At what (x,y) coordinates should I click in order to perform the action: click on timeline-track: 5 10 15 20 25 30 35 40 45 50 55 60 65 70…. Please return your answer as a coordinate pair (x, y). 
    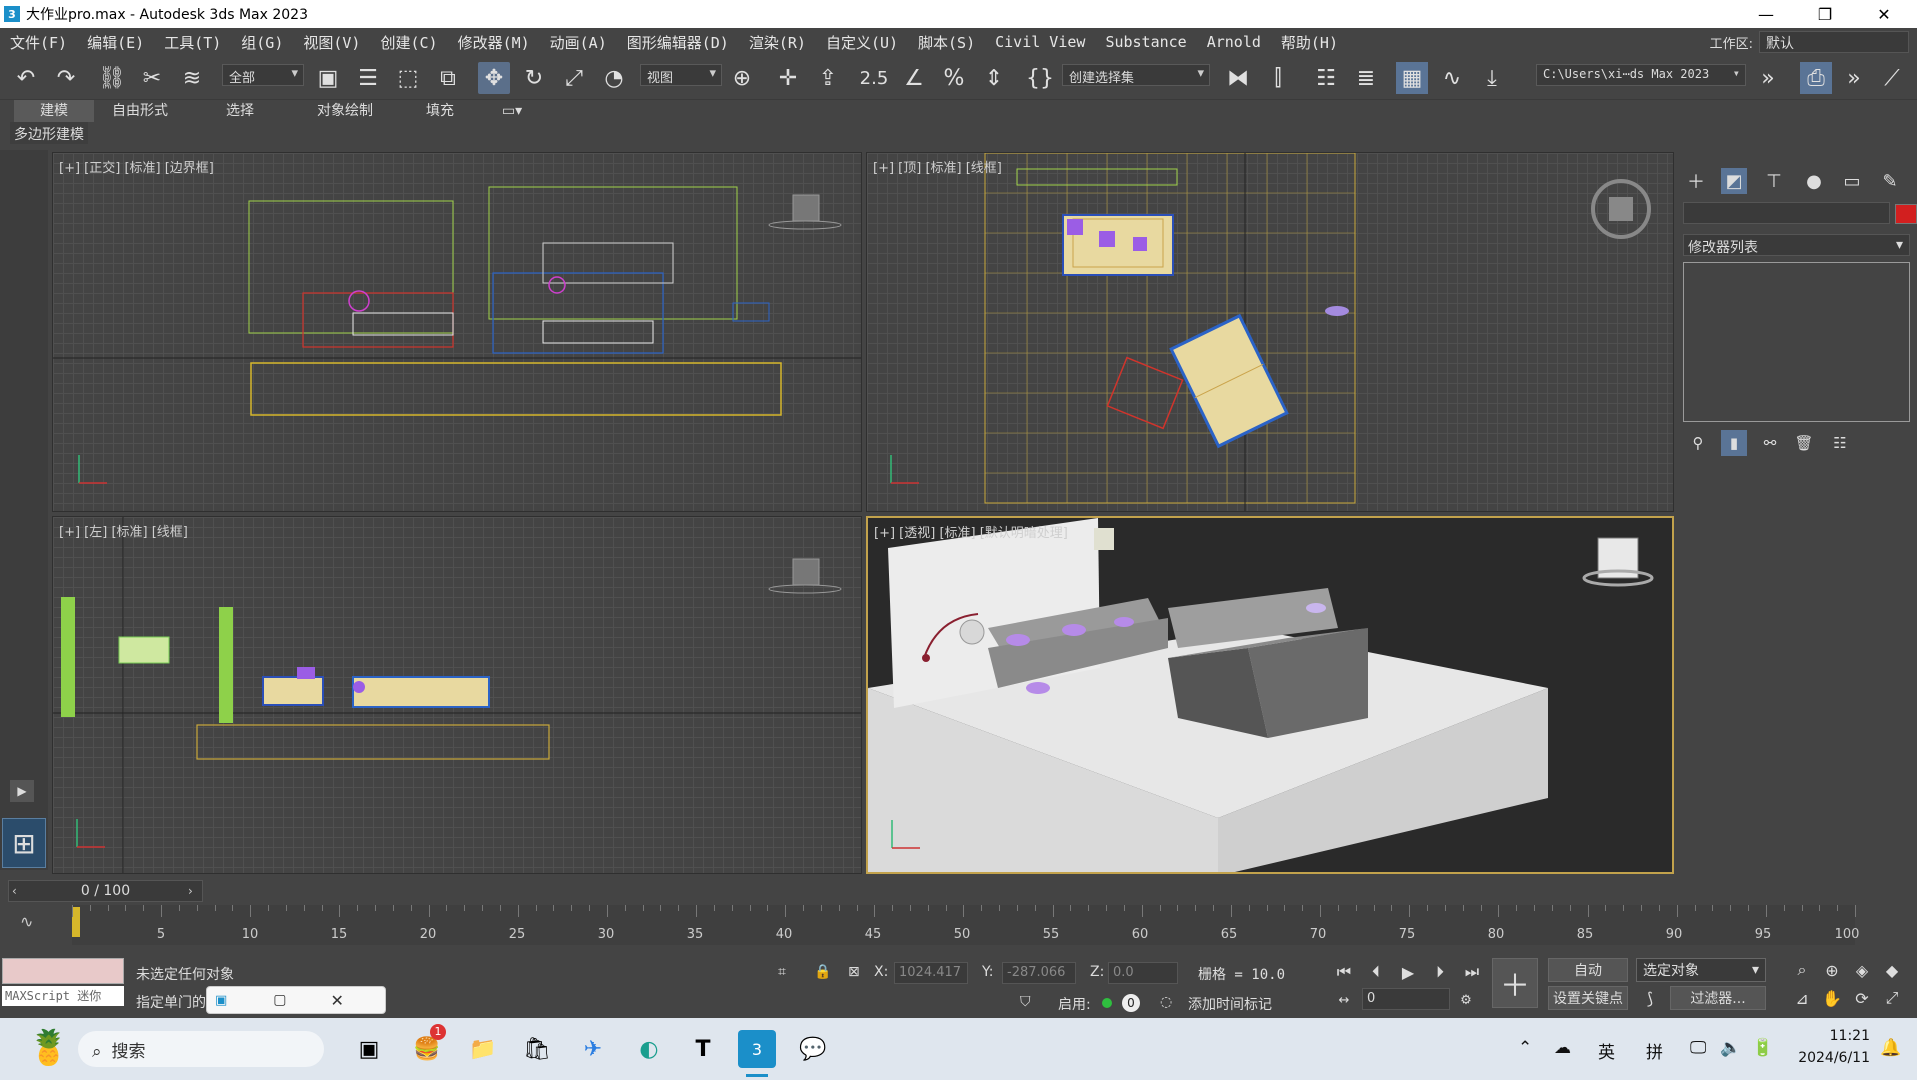
    Looking at the image, I should click on (965, 925).